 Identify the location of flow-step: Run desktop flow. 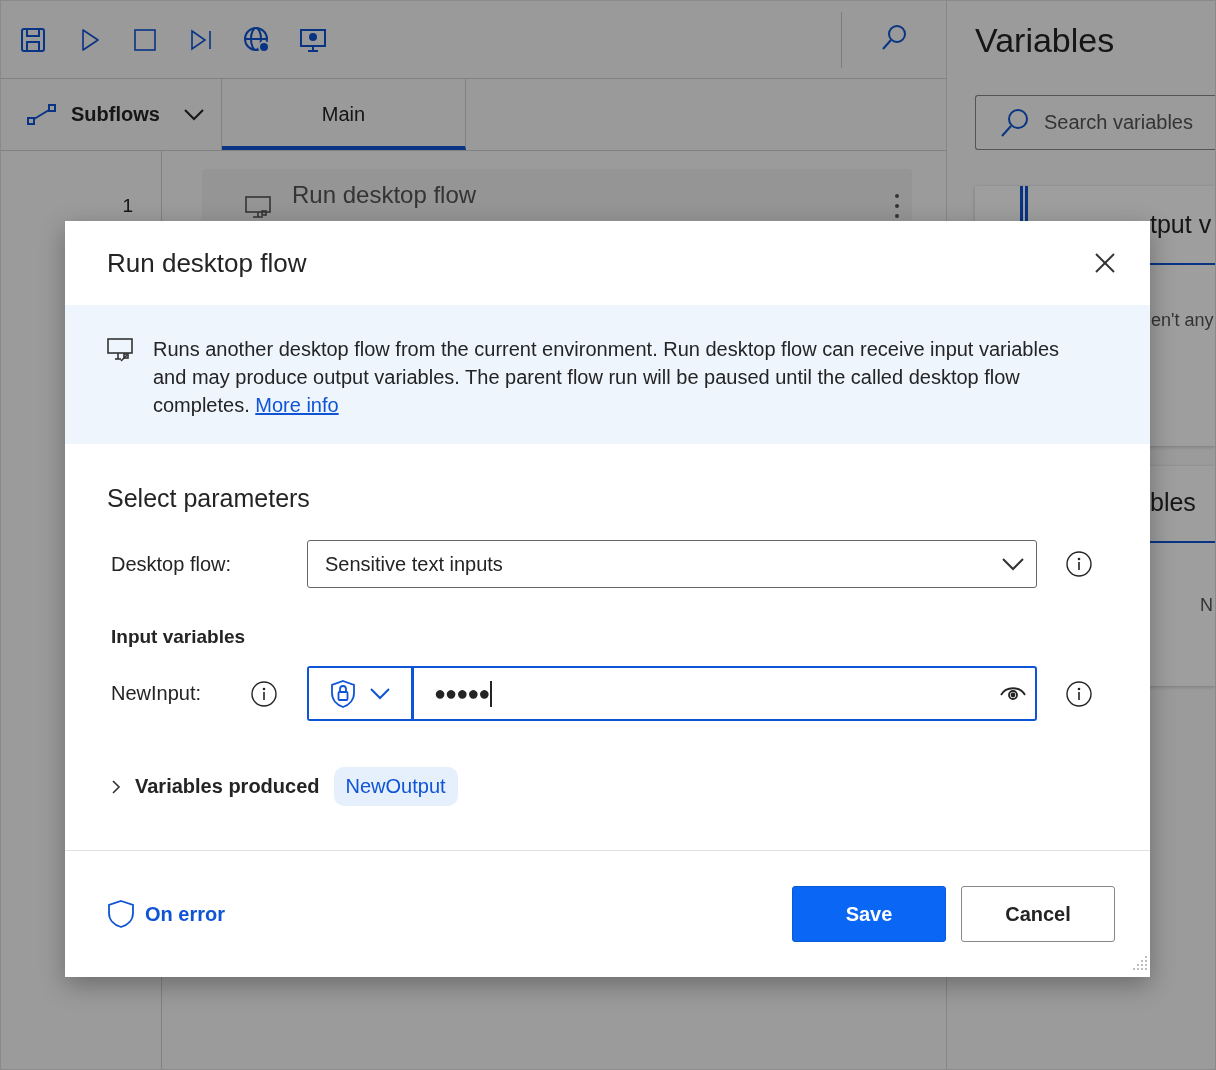
(557, 194).